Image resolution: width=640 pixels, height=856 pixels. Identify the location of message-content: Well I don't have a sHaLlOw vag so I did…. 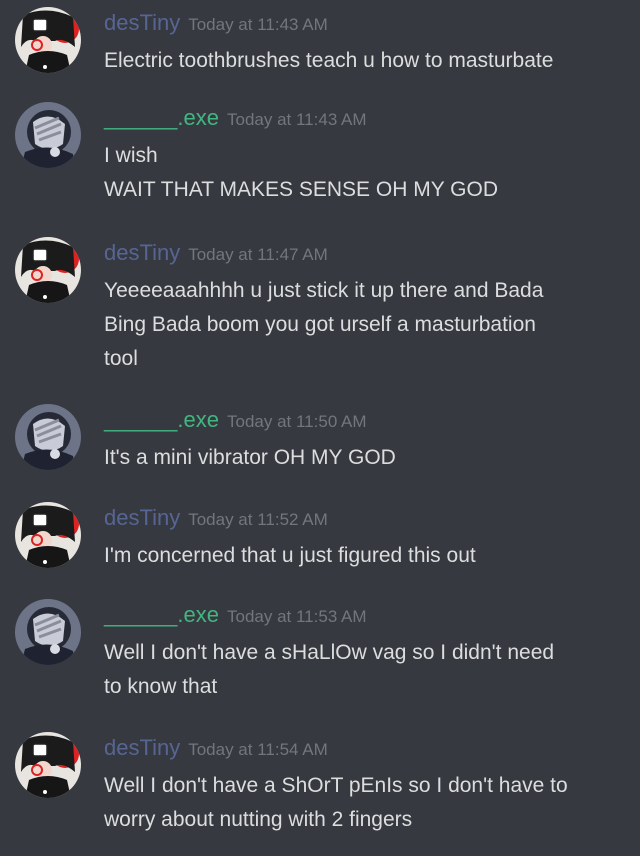
(364, 670).